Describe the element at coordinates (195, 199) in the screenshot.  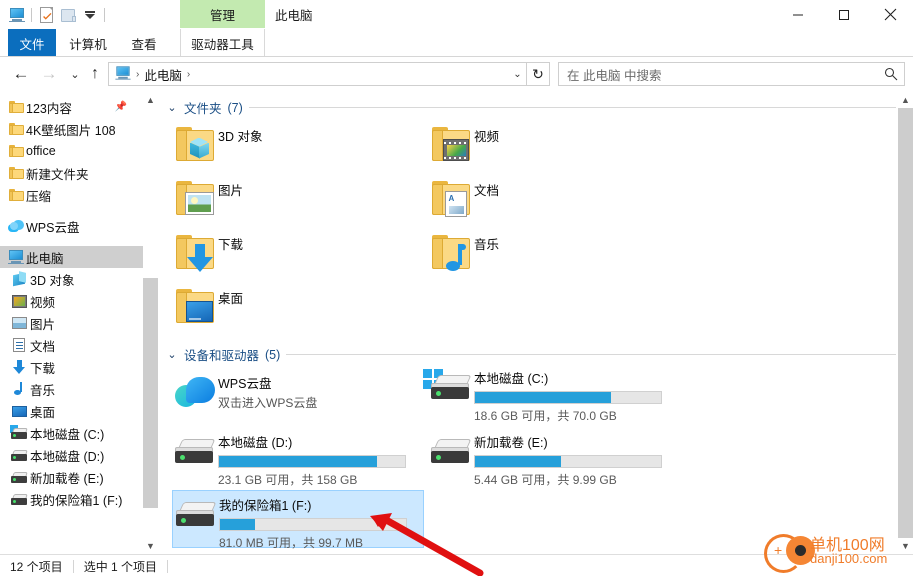
I see `folder-pictures-icon` at that location.